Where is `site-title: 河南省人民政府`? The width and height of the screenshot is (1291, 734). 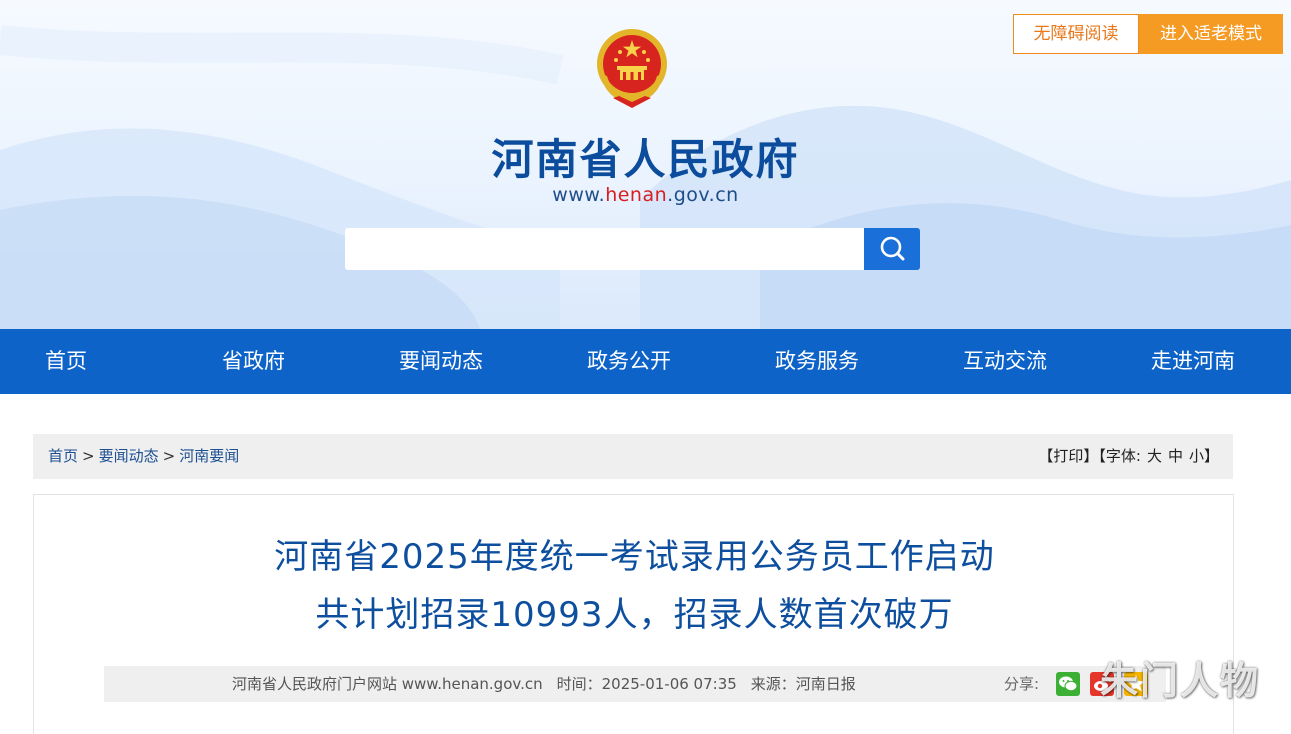
site-title: 河南省人民政府 is located at coordinates (645, 159).